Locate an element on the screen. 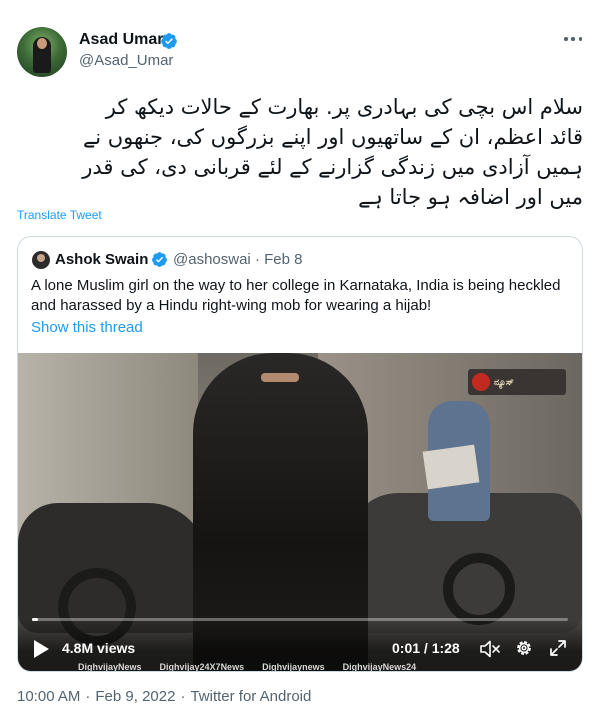 This screenshot has width=601, height=723. video-progress-fill is located at coordinates (35, 619).